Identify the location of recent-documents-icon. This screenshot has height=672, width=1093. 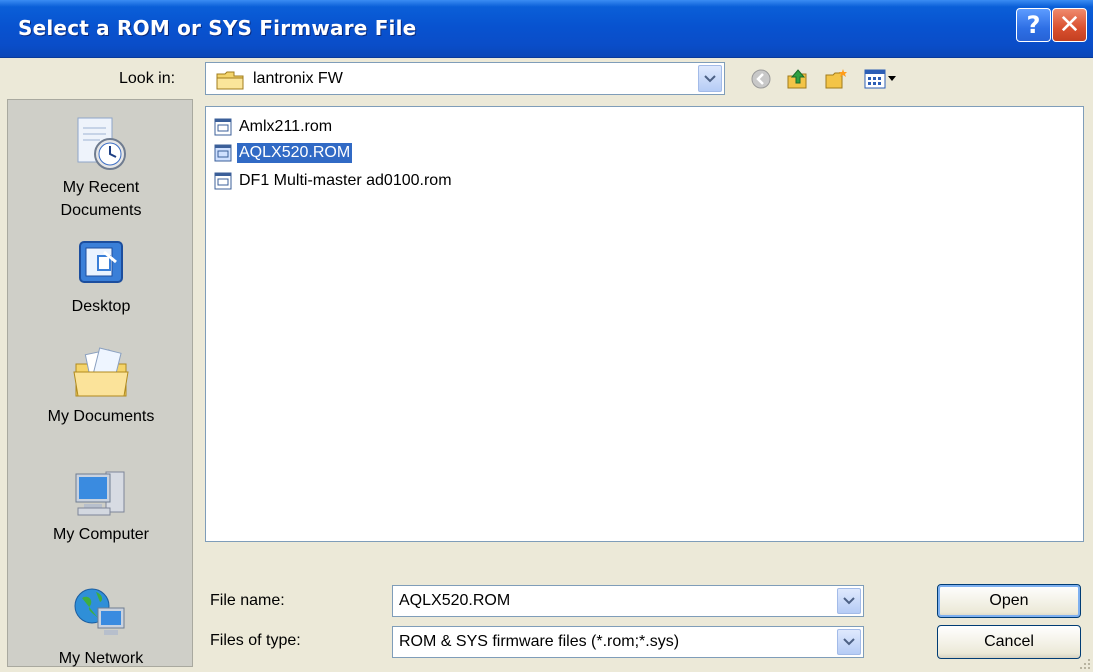
(101, 143).